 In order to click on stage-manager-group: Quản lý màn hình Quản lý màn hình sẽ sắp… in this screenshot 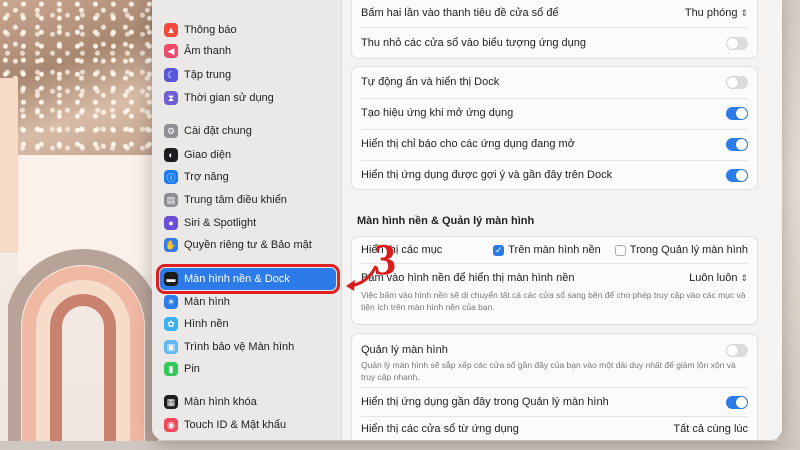, I will do `click(554, 386)`.